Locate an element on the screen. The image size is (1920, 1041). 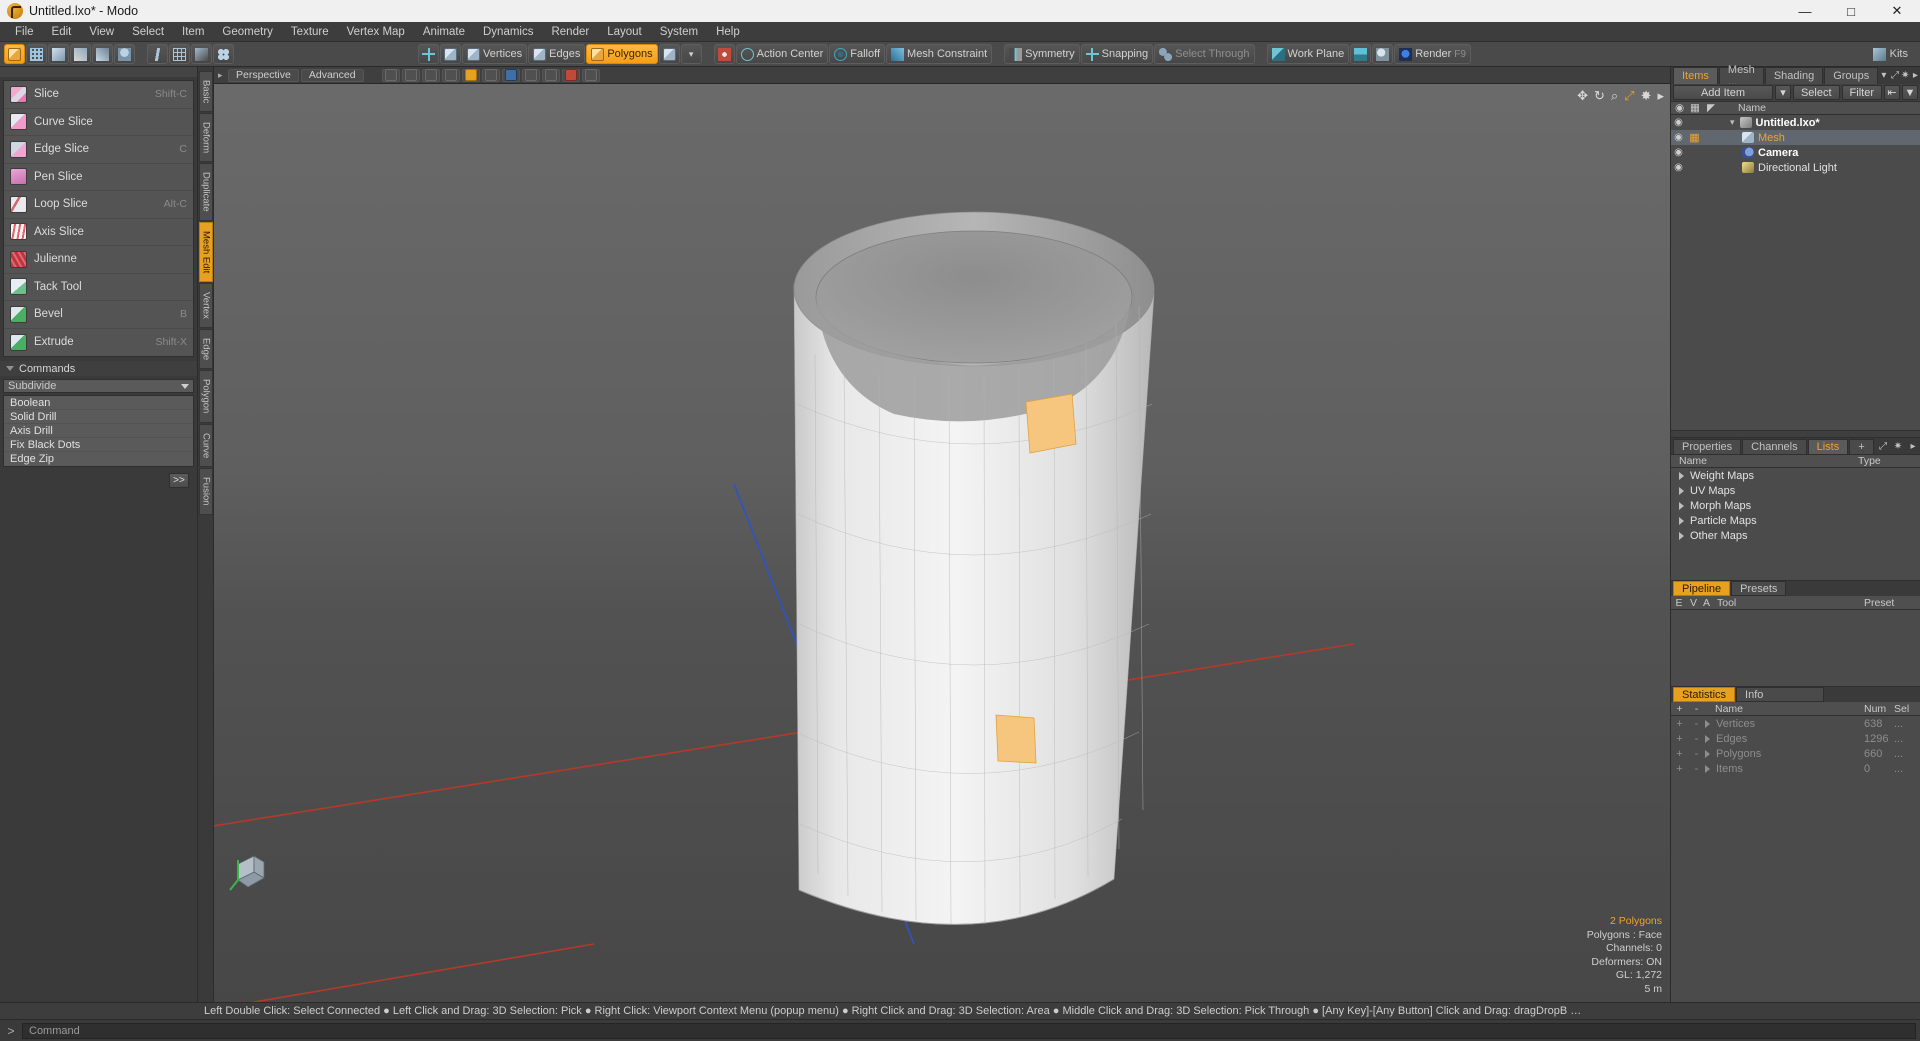
selection-mode-dropdown-caret: ▾ is located at coordinates (691, 54).